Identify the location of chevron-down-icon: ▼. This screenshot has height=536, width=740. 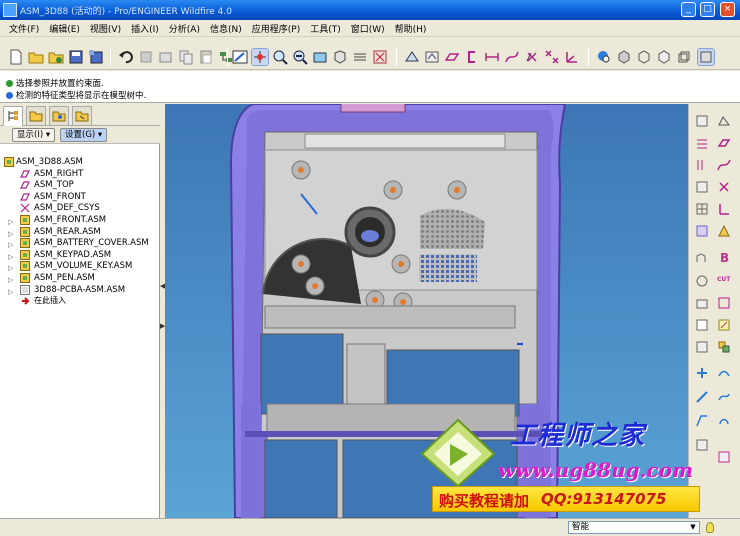
(693, 527).